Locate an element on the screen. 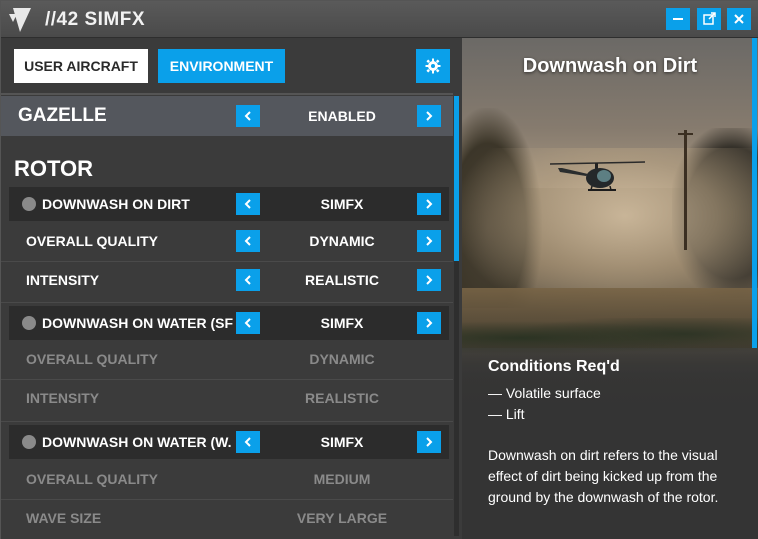 The image size is (758, 539). close-icon is located at coordinates (739, 19).